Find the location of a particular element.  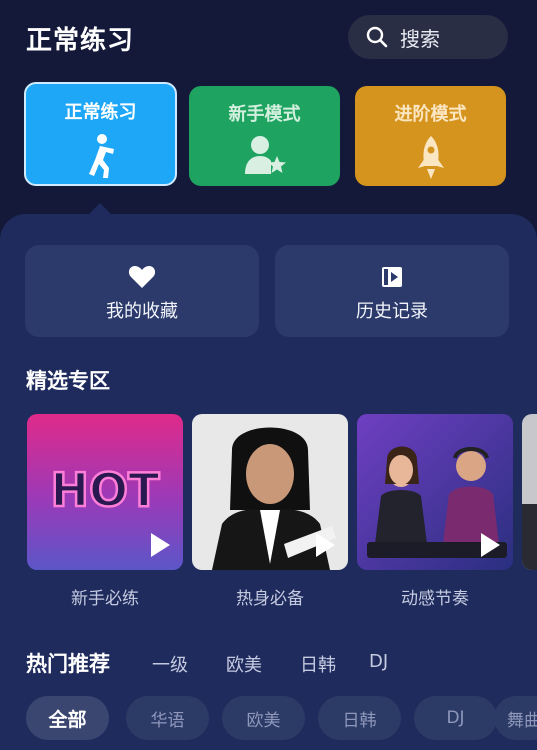

genre-chip: 日韩 is located at coordinates (359, 718).